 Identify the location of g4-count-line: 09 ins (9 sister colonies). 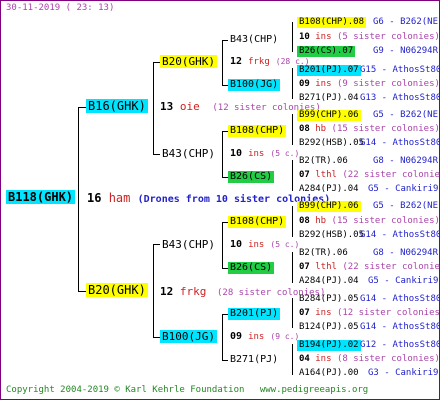
(369, 84).